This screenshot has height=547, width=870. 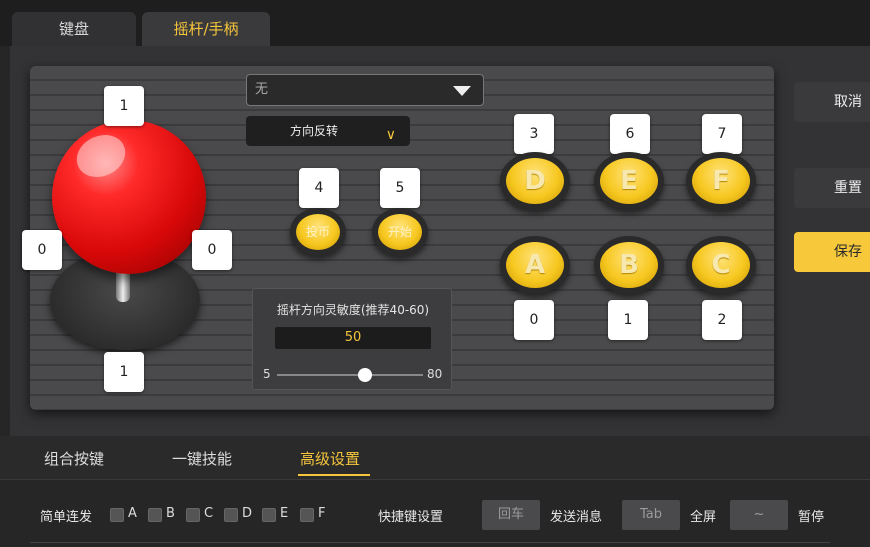 I want to click on button-b: B, so click(x=629, y=265).